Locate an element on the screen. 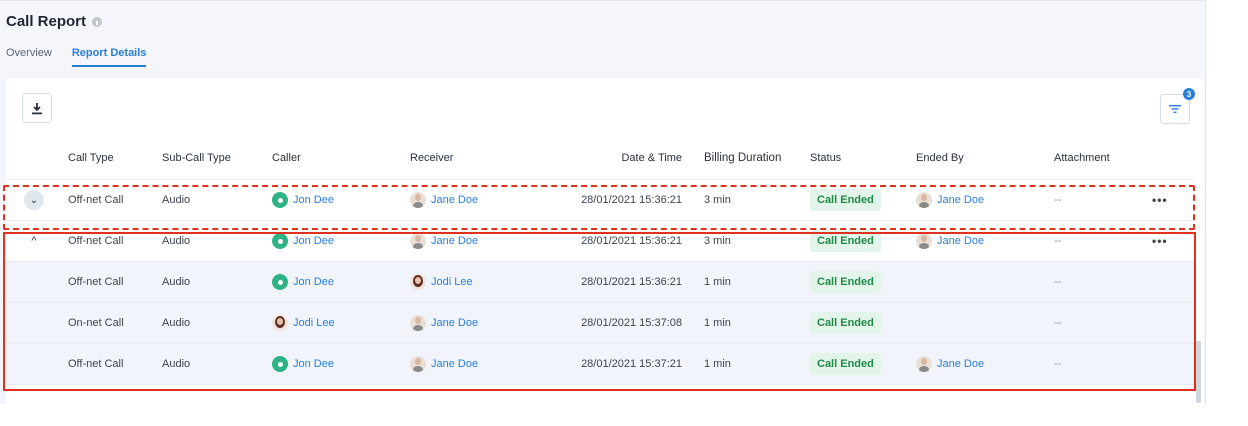  filter-button: 3 is located at coordinates (1177, 106).